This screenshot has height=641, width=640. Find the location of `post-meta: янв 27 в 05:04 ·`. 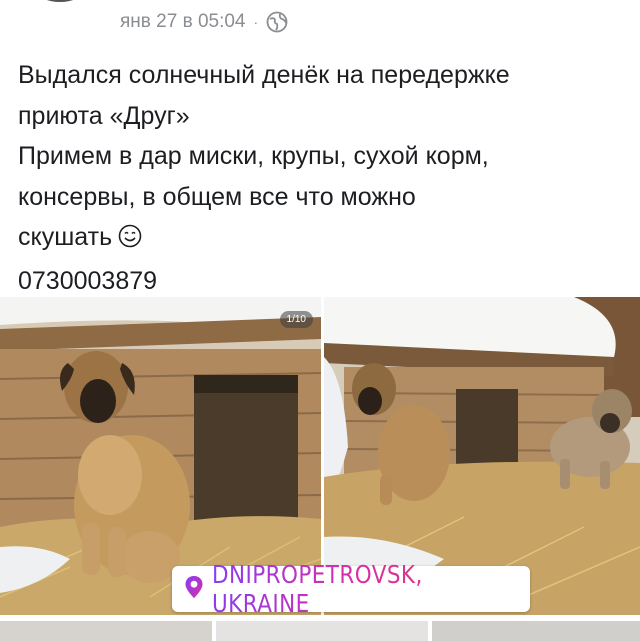

post-meta: янв 27 в 05:04 · is located at coordinates (204, 22).